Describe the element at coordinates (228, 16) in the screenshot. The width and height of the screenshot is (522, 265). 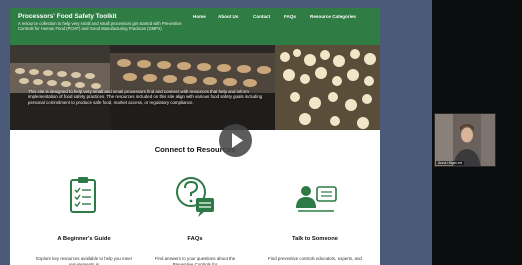
I see `nav-about-us: About Us` at that location.